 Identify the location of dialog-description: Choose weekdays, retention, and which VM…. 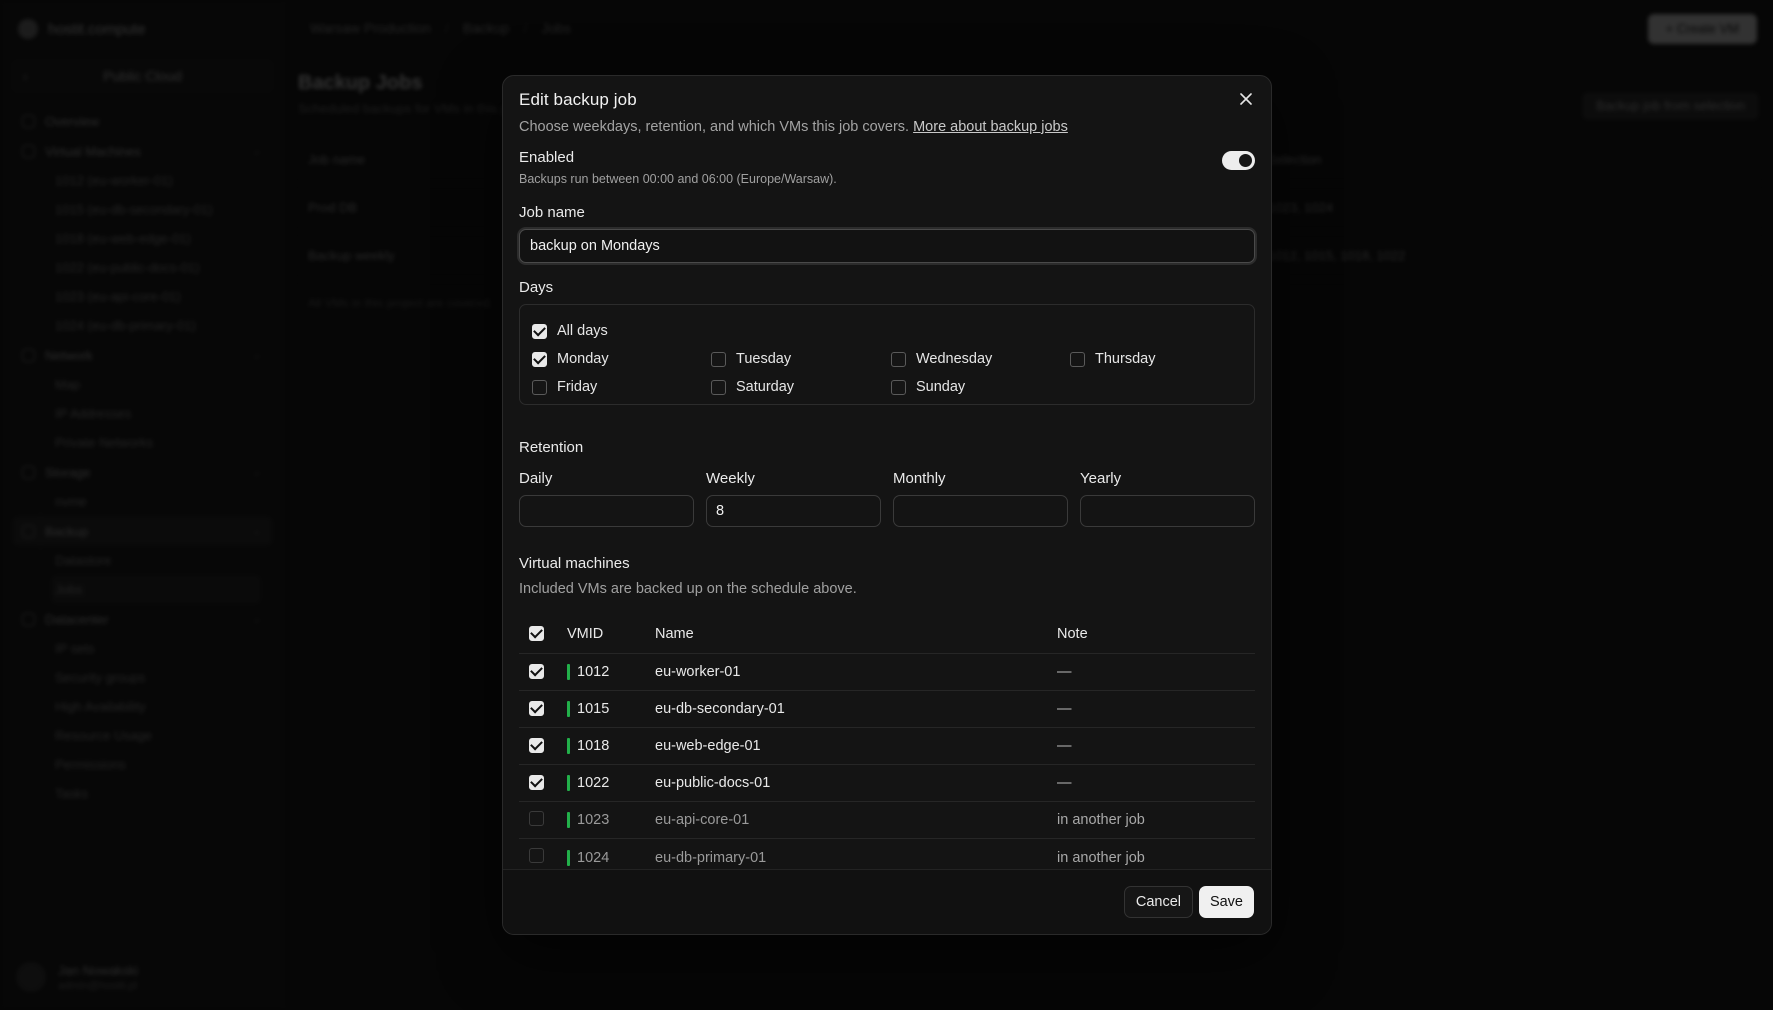
(887, 127).